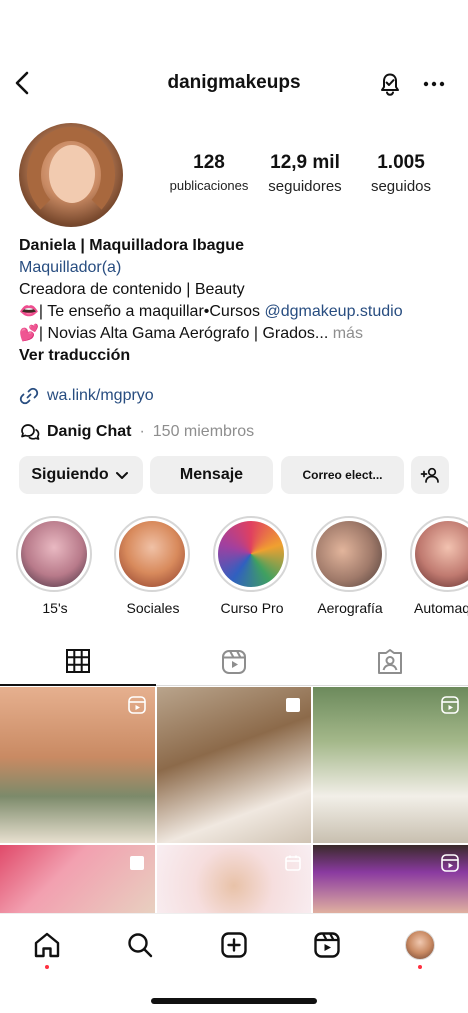  What do you see at coordinates (234, 83) in the screenshot?
I see `top-bar: danigmakeups` at bounding box center [234, 83].